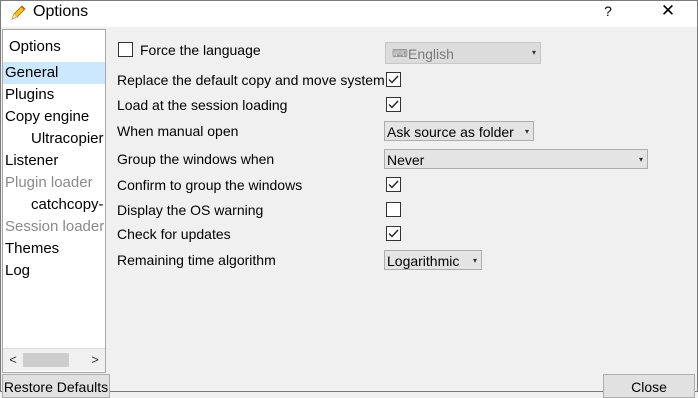 The height and width of the screenshot is (398, 698). I want to click on close-button: Close, so click(649, 386).